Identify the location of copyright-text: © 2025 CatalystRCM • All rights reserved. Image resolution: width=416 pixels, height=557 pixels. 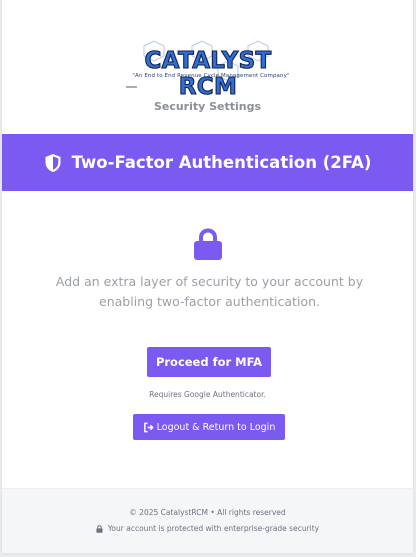
(207, 512).